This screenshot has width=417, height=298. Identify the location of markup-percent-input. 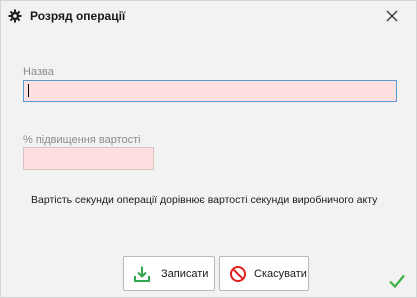
(88, 158).